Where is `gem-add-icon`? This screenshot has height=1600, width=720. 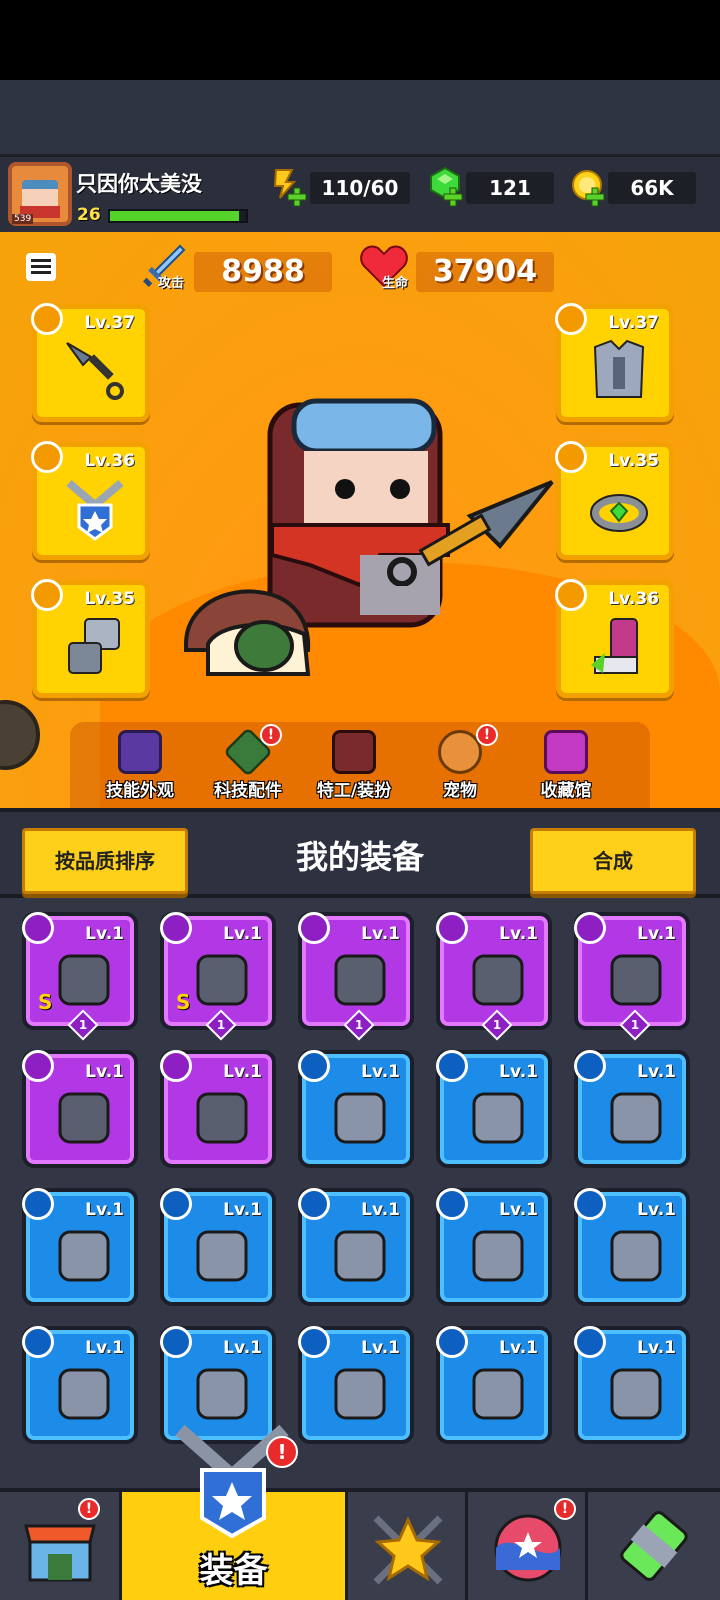
gem-add-icon is located at coordinates (453, 197).